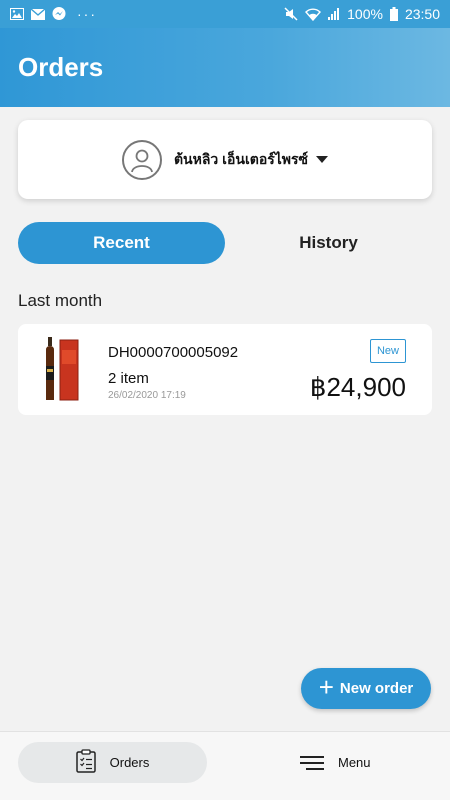 Image resolution: width=450 pixels, height=800 pixels. What do you see at coordinates (334, 14) in the screenshot?
I see `signal-icon` at bounding box center [334, 14].